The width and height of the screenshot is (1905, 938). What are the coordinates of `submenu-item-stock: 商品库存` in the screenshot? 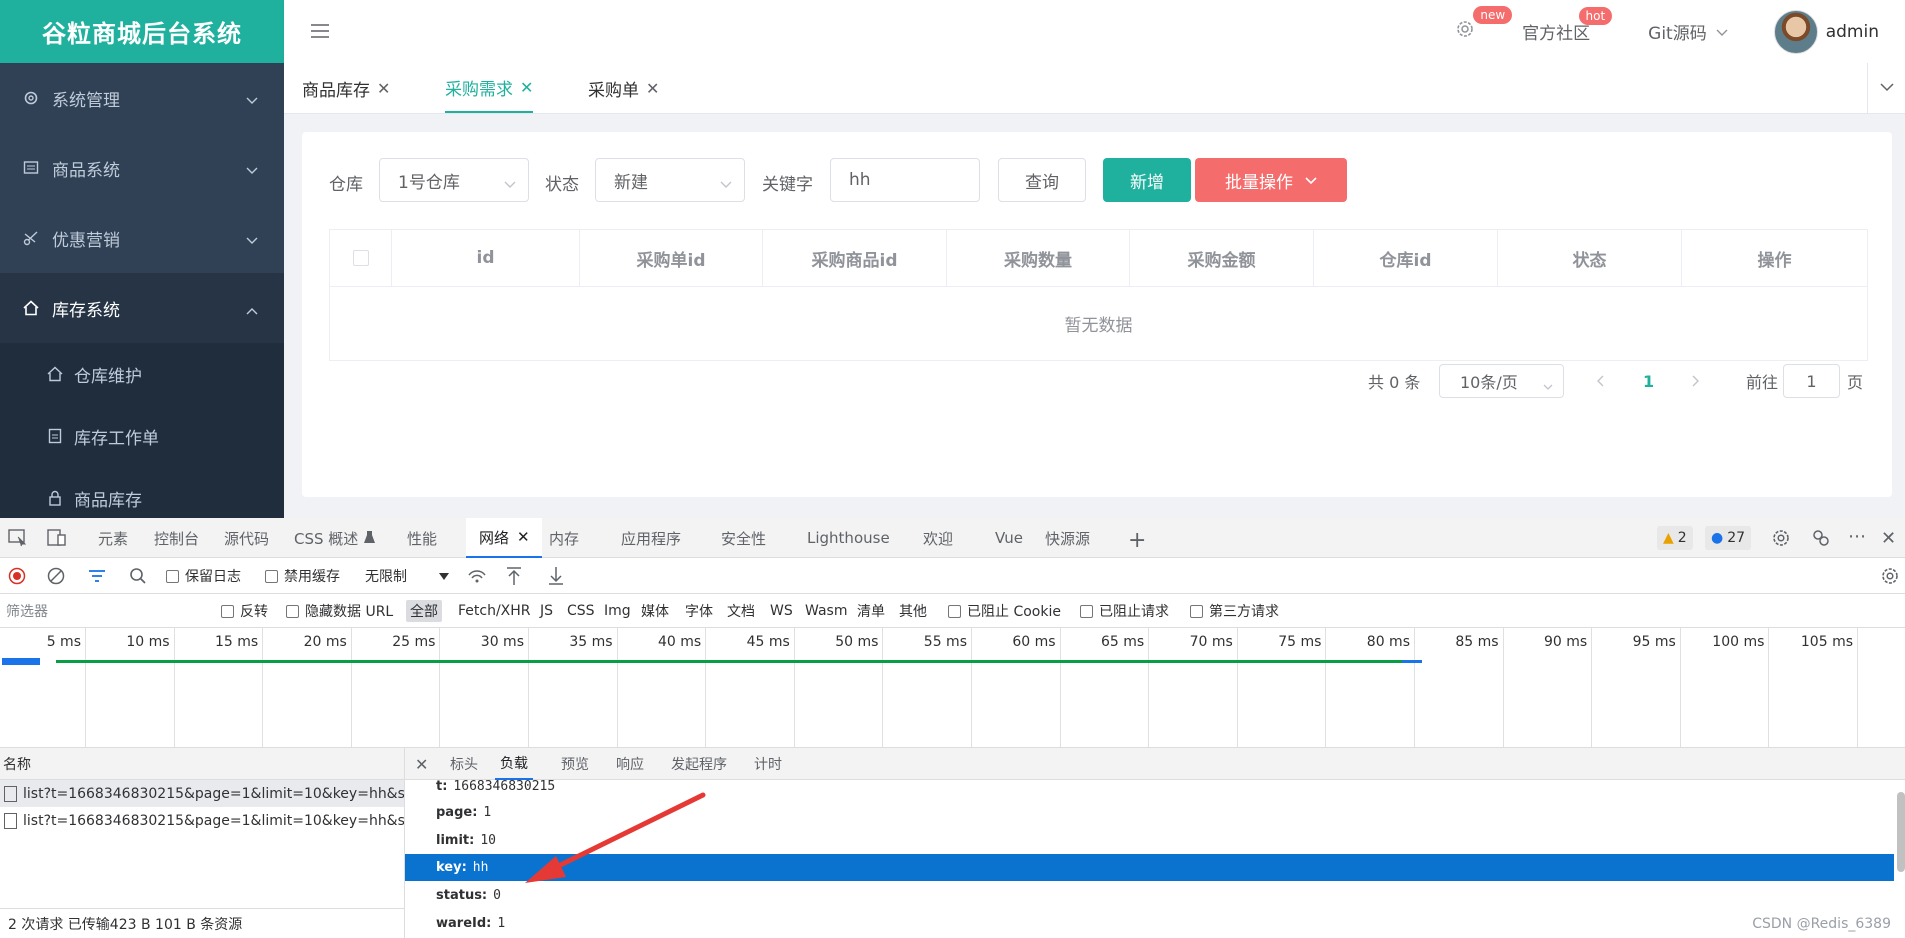 It's located at (142, 492).